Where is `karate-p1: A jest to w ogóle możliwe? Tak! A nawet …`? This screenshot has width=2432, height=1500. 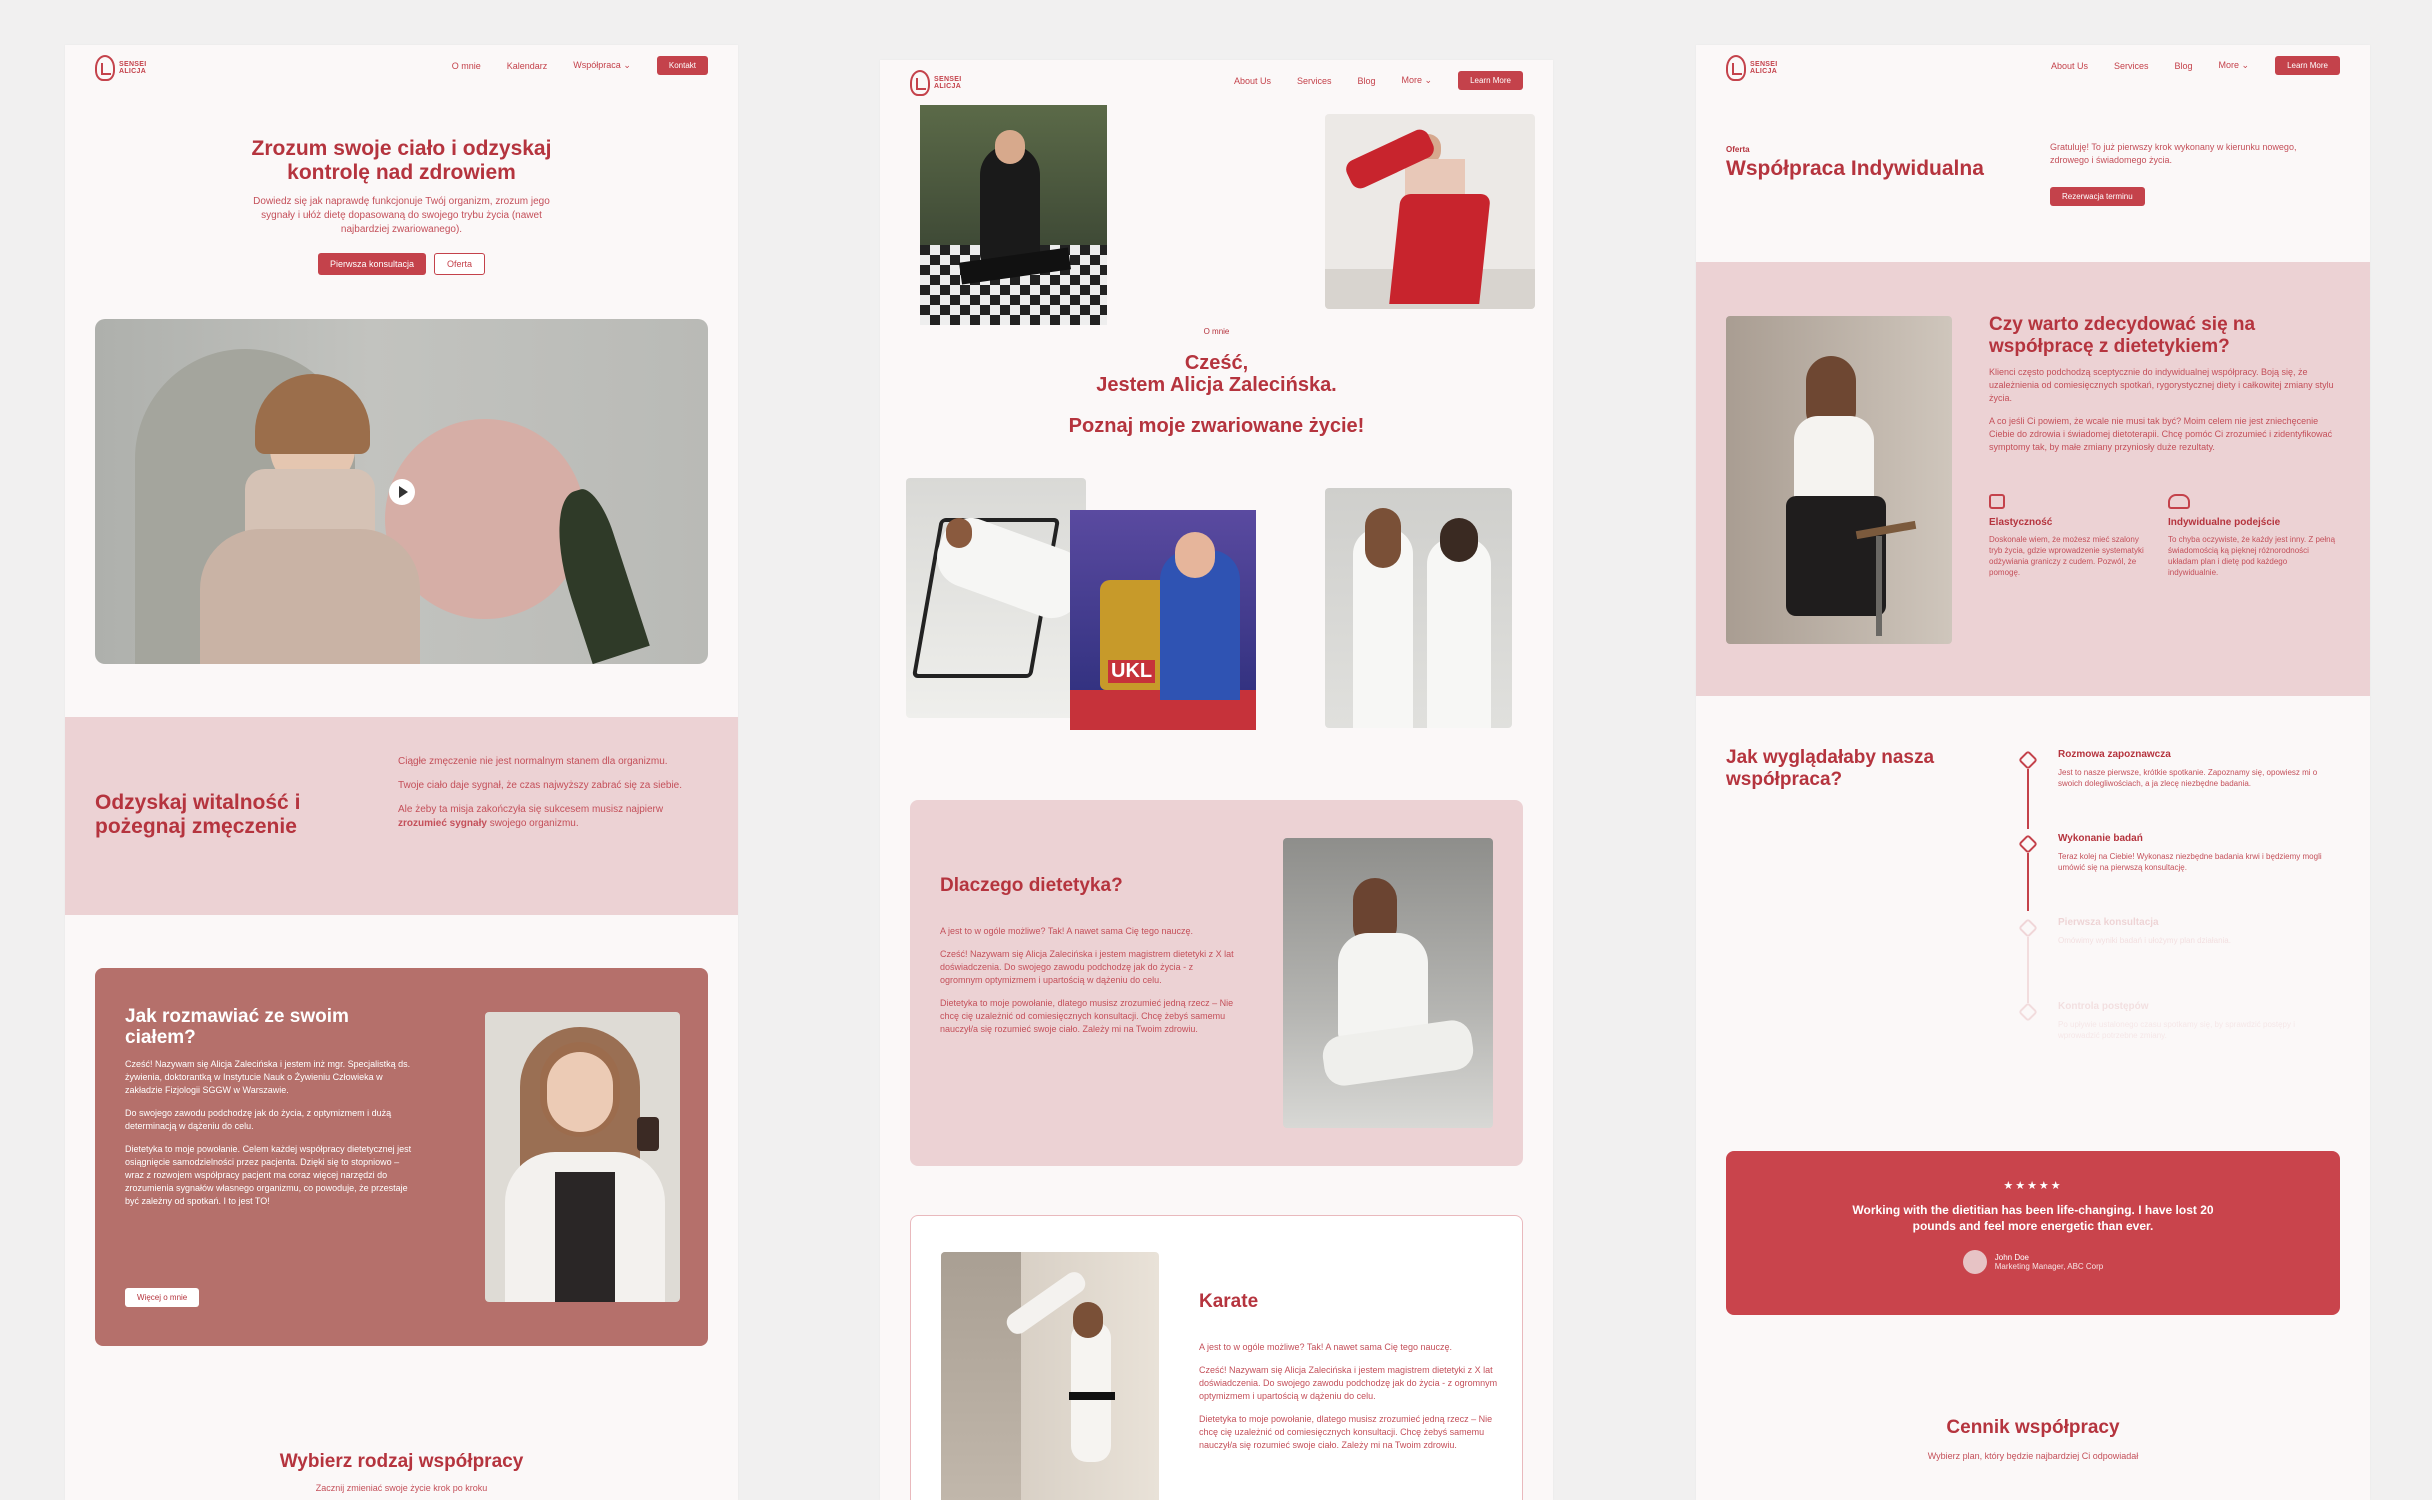 karate-p1: A jest to w ogóle możliwe? Tak! A nawet … is located at coordinates (1325, 1347).